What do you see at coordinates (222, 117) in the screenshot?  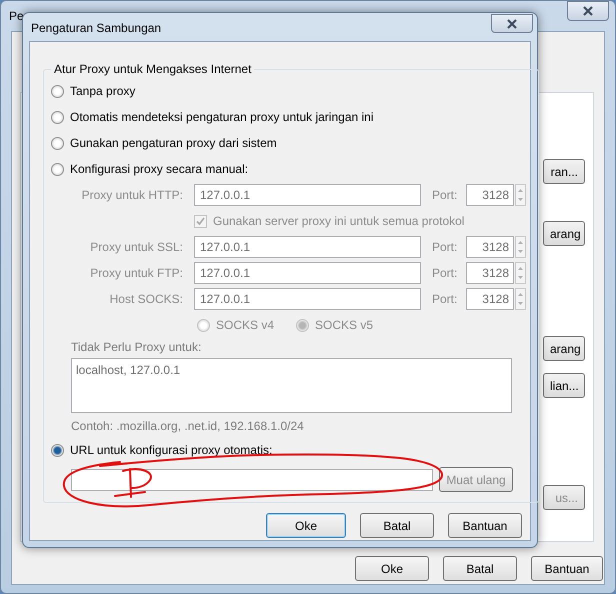 I see `option-label: Otomatis mendeteksi pengaturan proxy untuk jaringan ini` at bounding box center [222, 117].